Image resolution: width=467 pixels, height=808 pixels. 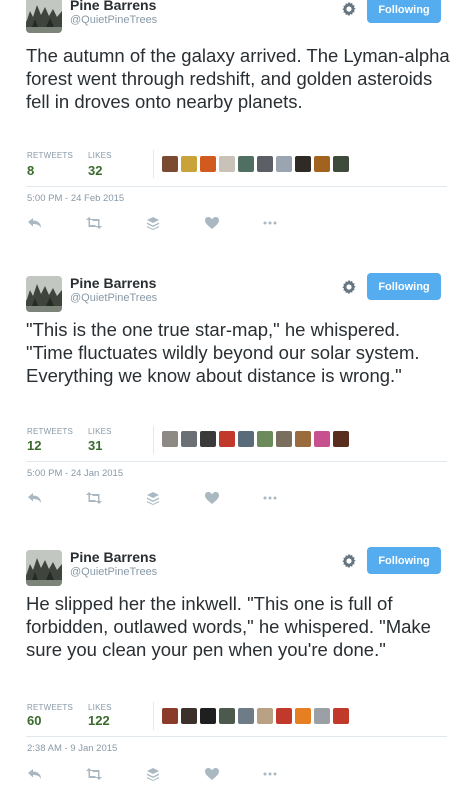 What do you see at coordinates (95, 170) in the screenshot?
I see `likes-count: 32` at bounding box center [95, 170].